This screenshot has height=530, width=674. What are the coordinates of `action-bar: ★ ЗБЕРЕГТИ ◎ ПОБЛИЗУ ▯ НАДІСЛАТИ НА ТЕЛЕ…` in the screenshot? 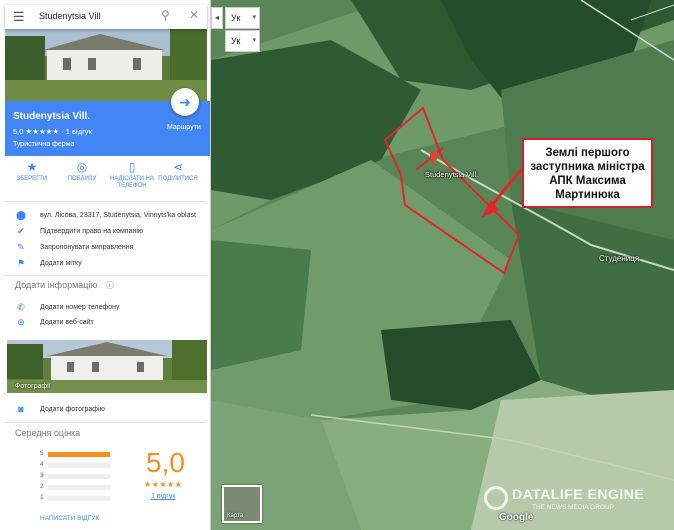 It's located at (106, 178).